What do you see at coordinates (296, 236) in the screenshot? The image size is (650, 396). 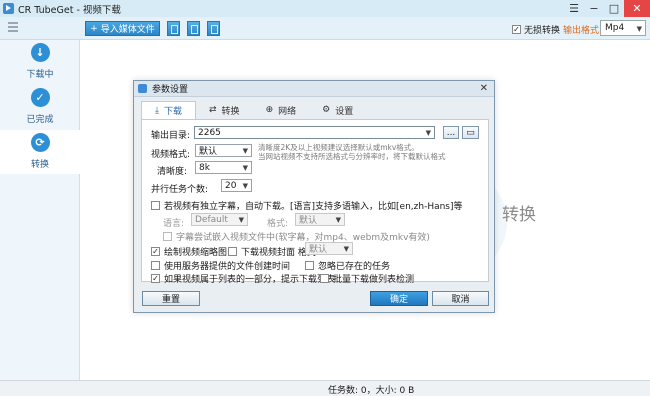 I see `embed-subtitle-checkbox: 字幕尝试嵌入视频文件中(软字幕，对mp4、webm及mkv有效)` at bounding box center [296, 236].